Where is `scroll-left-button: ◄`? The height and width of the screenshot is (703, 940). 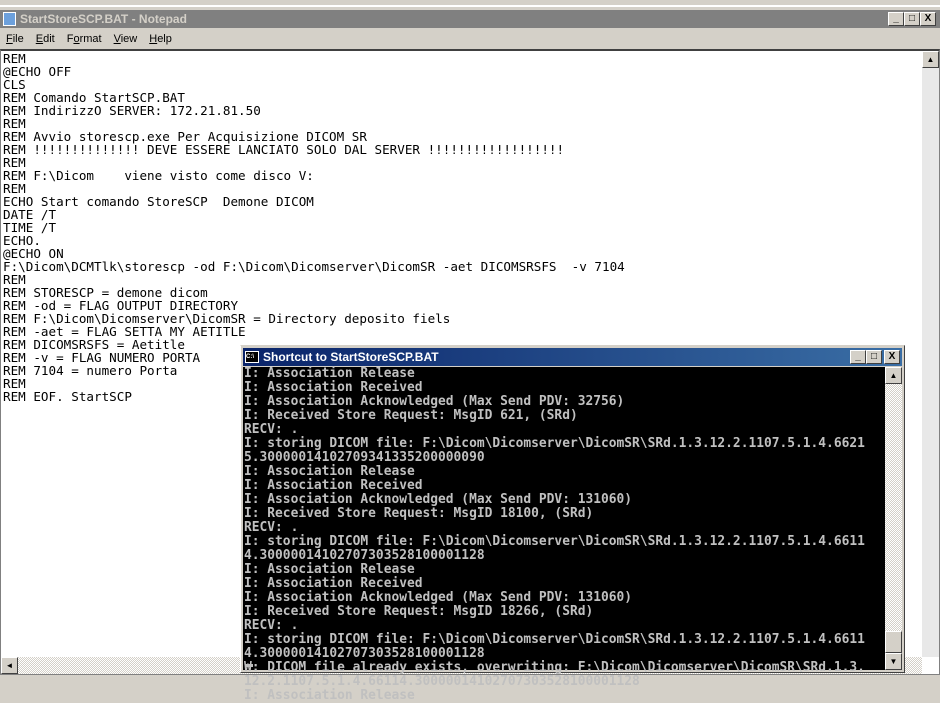
scroll-left-button: ◄ is located at coordinates (9, 665).